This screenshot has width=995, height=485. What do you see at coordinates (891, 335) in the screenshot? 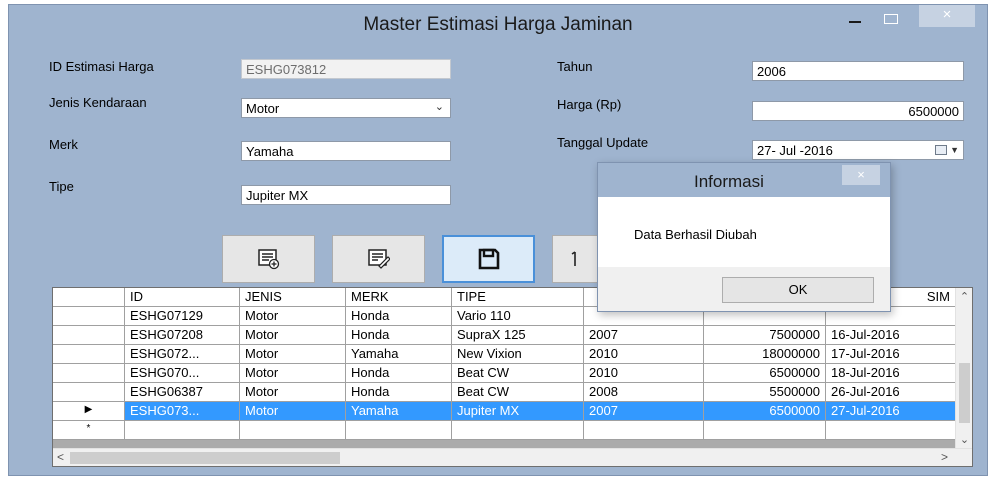
I see `table-cell: 16-Jul-2016` at bounding box center [891, 335].